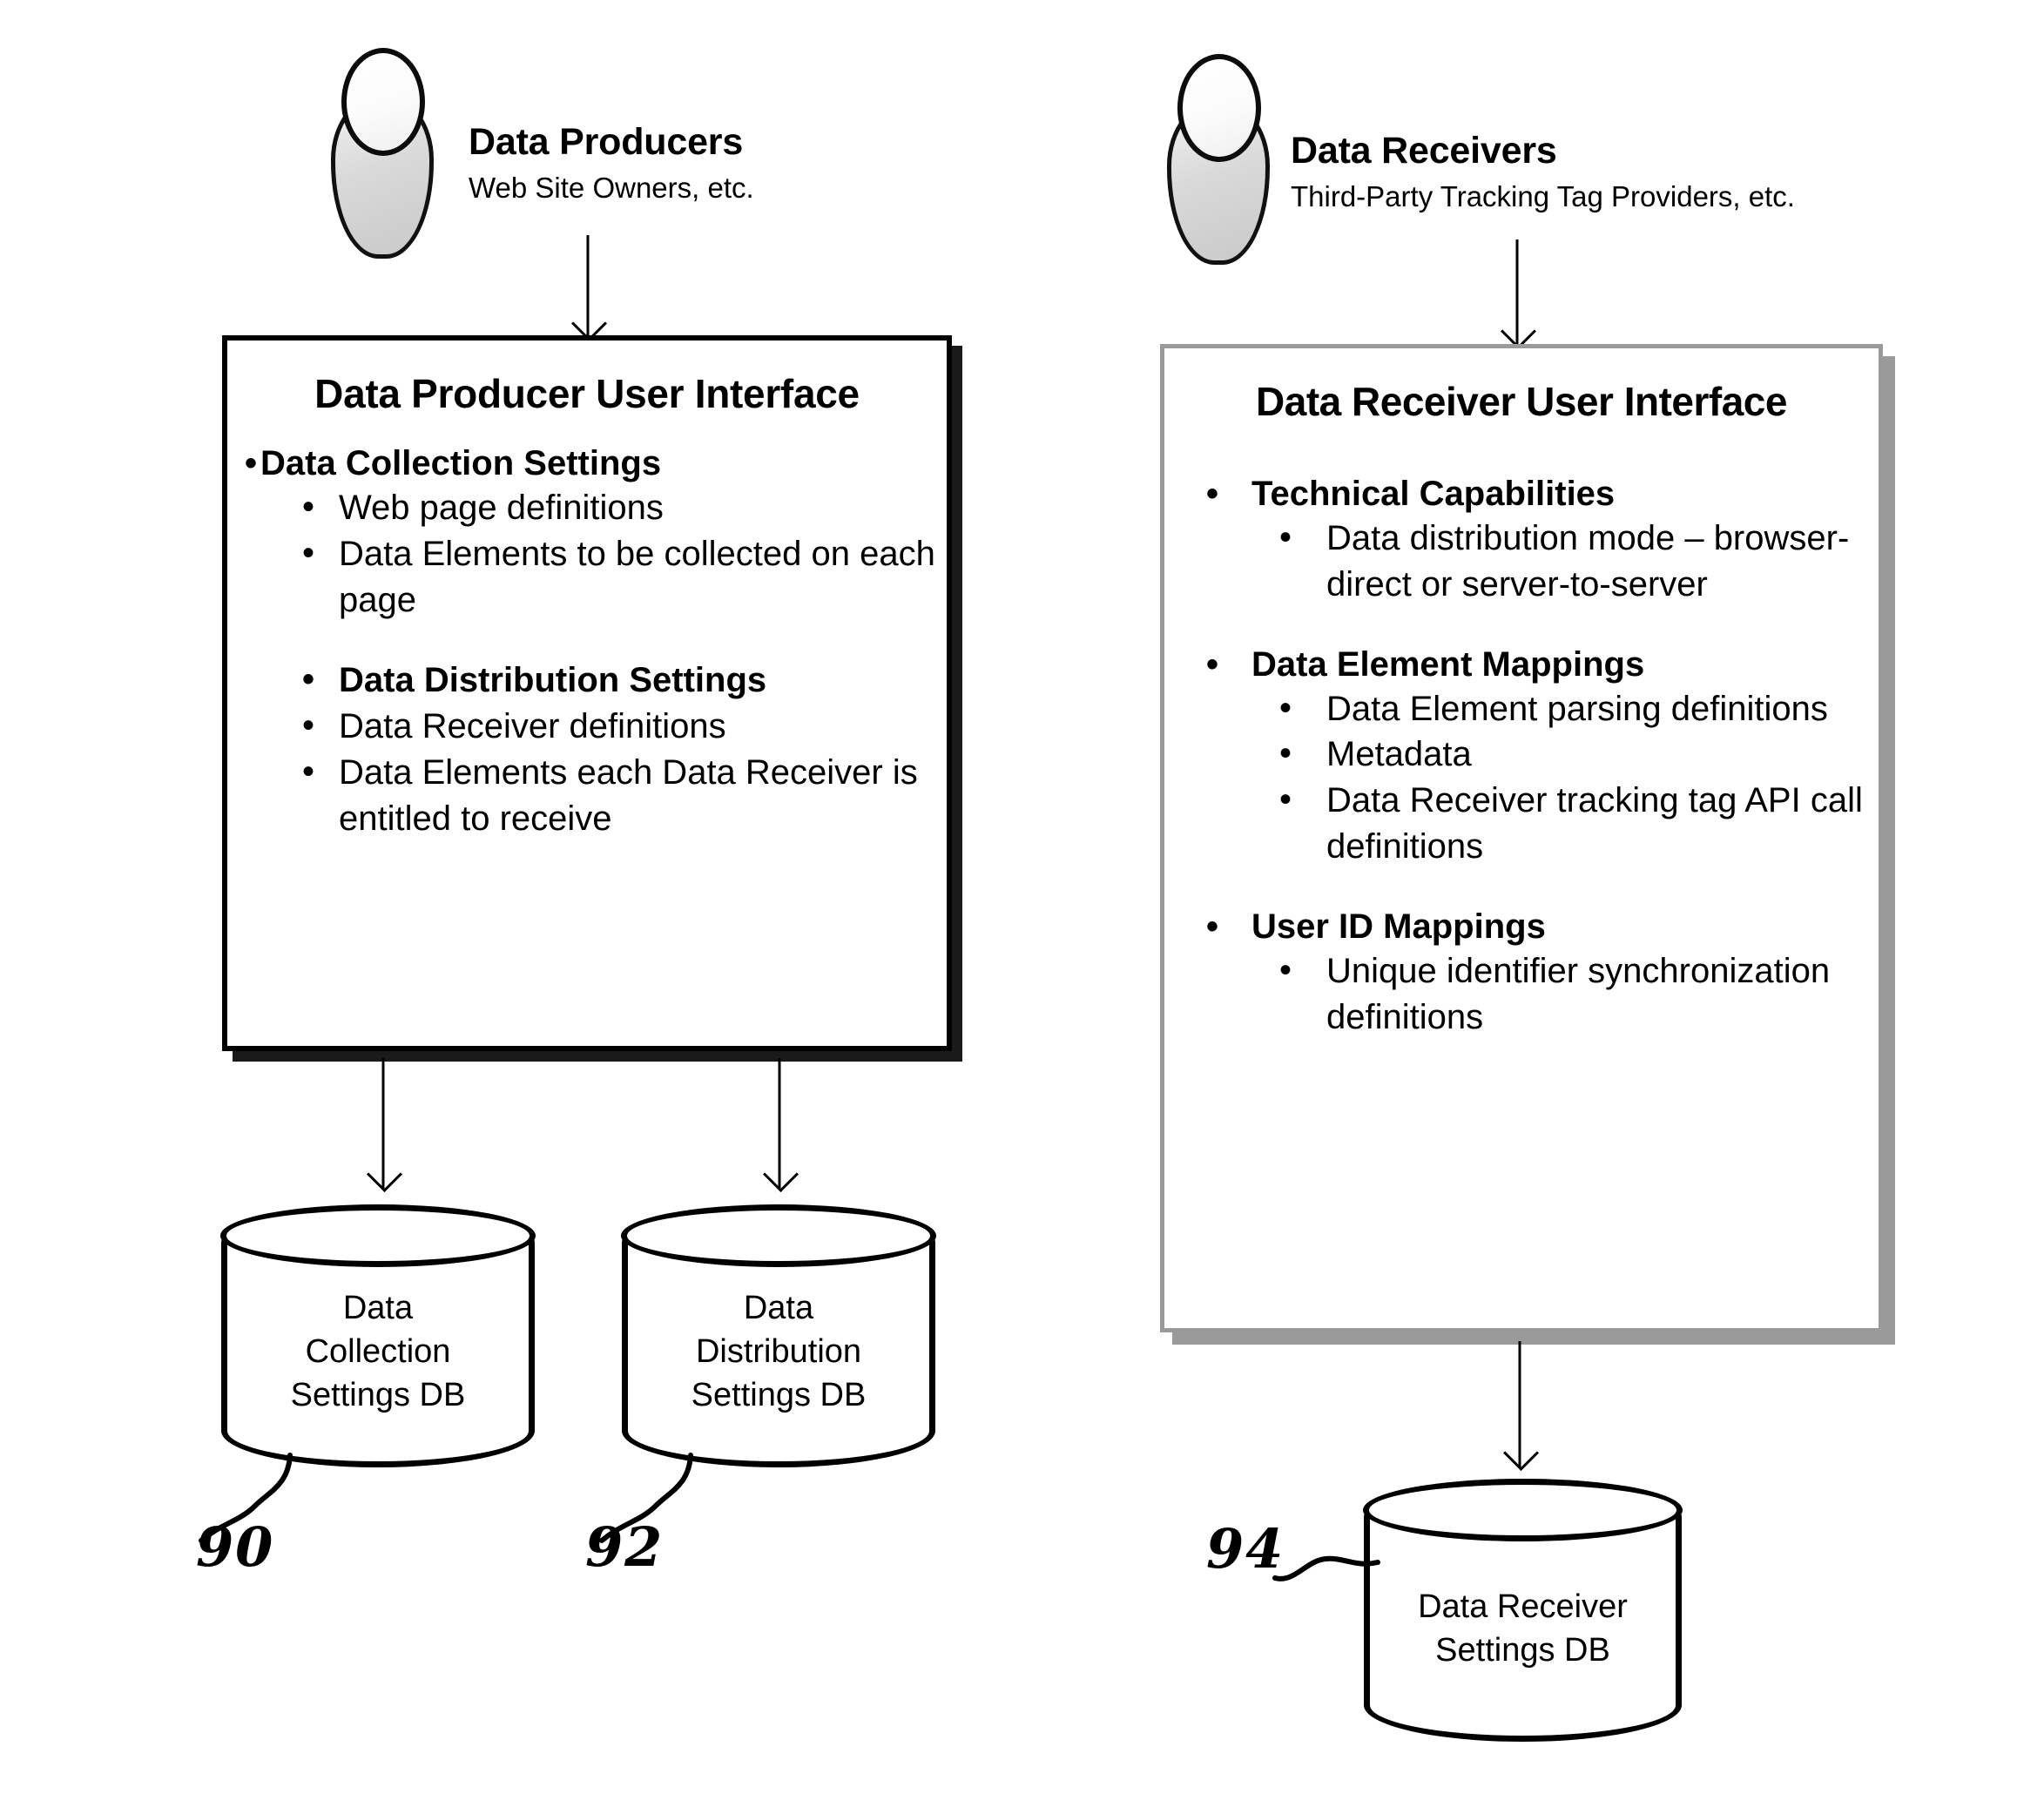 The height and width of the screenshot is (1814, 2044). I want to click on data-receivers-person-icon, so click(1218, 159).